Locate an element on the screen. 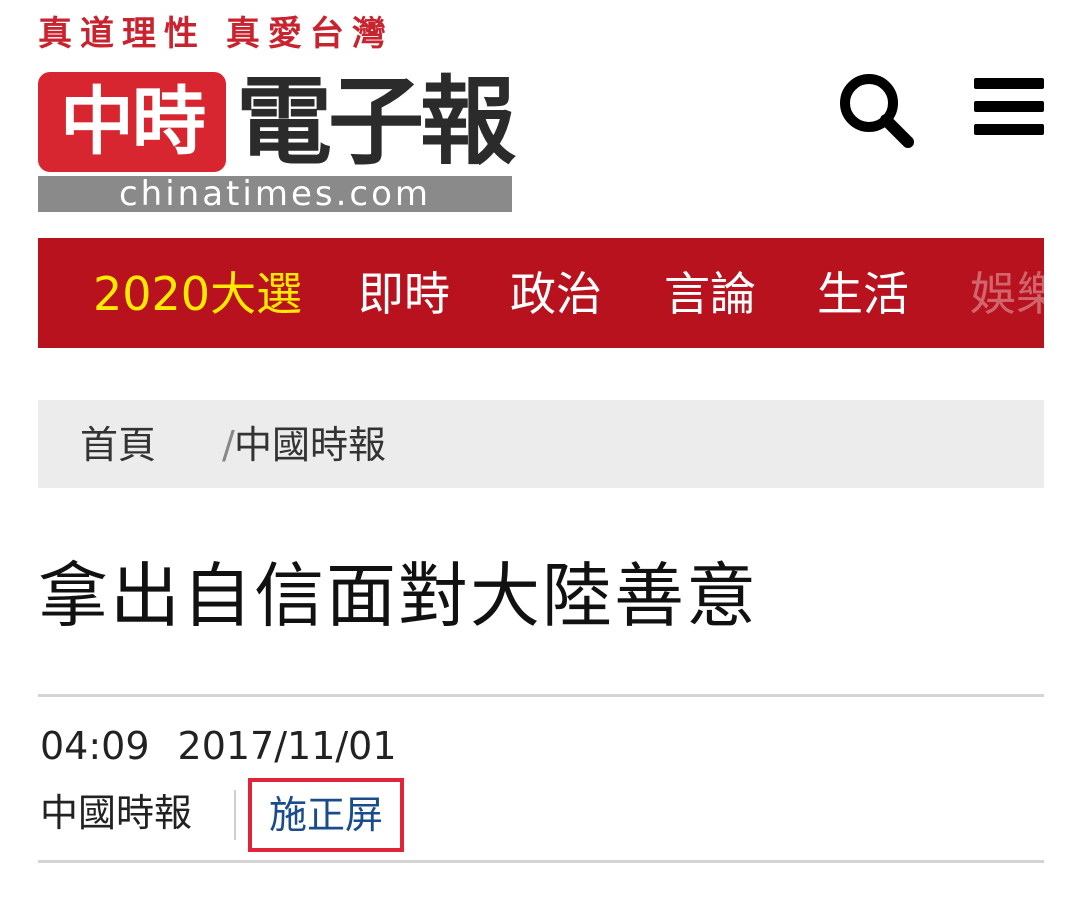 The height and width of the screenshot is (908, 1080). article-title: 拿出自信面對大陸善意 is located at coordinates (398, 596).